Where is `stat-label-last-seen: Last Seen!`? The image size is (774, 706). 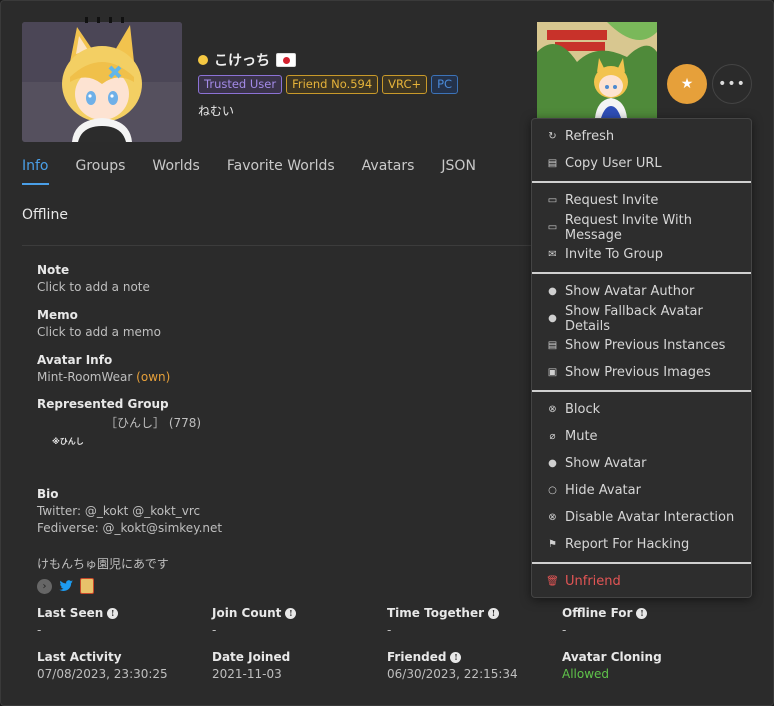 stat-label-last-seen: Last Seen! is located at coordinates (78, 613).